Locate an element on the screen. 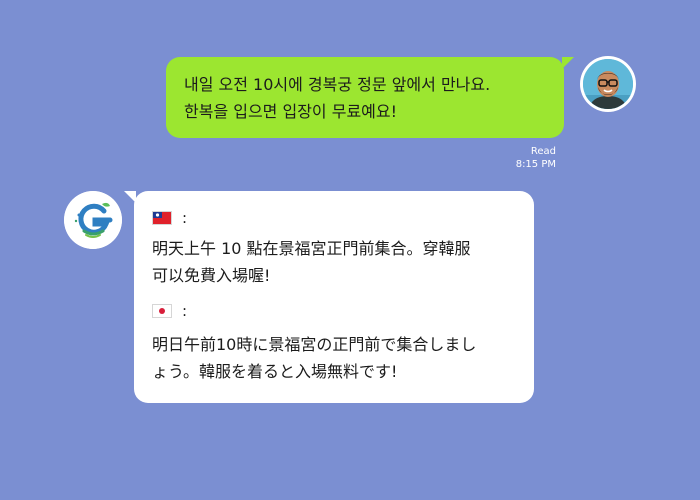 Image resolution: width=700 pixels, height=500 pixels. bot-avatar is located at coordinates (93, 220).